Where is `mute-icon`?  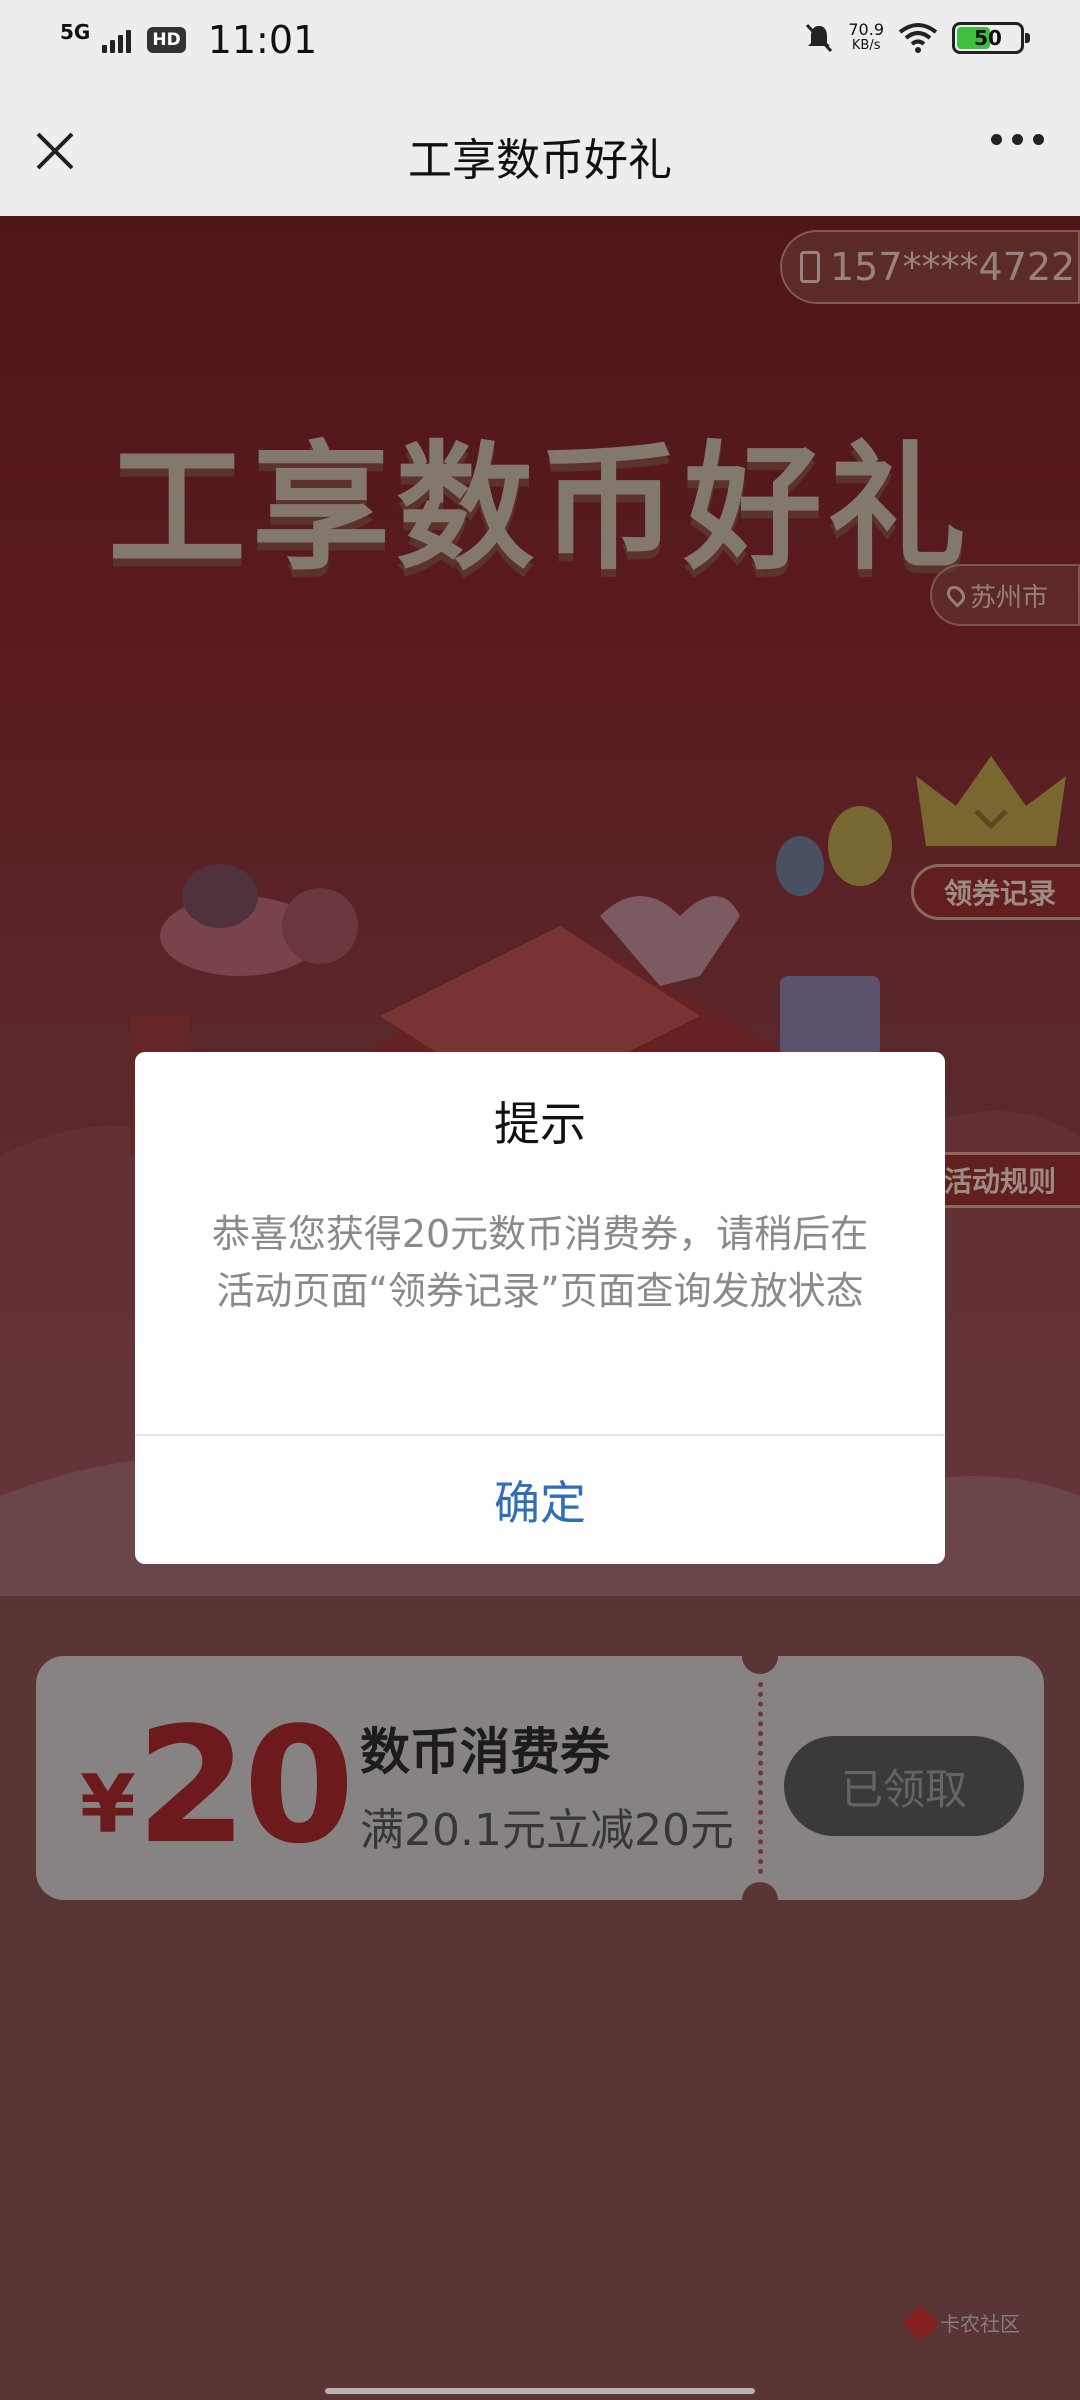
mute-icon is located at coordinates (819, 38).